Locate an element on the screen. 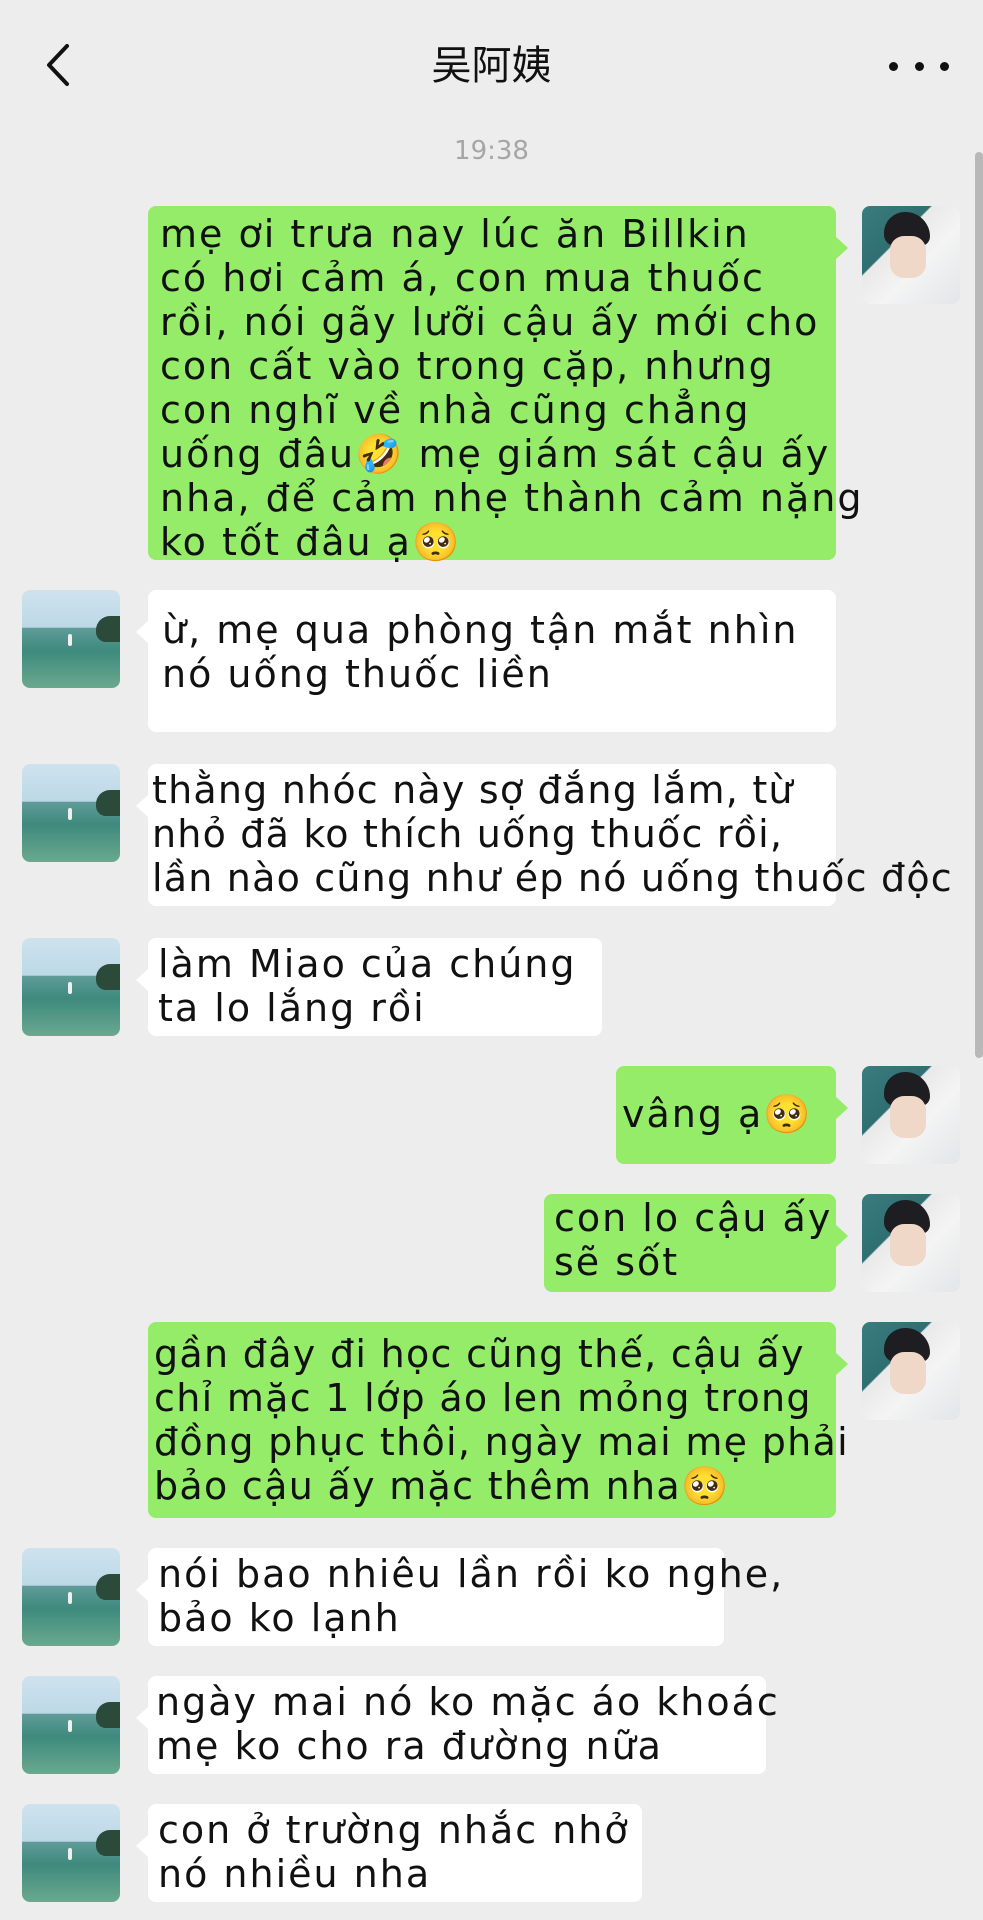  message-line: gần đây đi học cũng thế, cậu ấy is located at coordinates (479, 1354).